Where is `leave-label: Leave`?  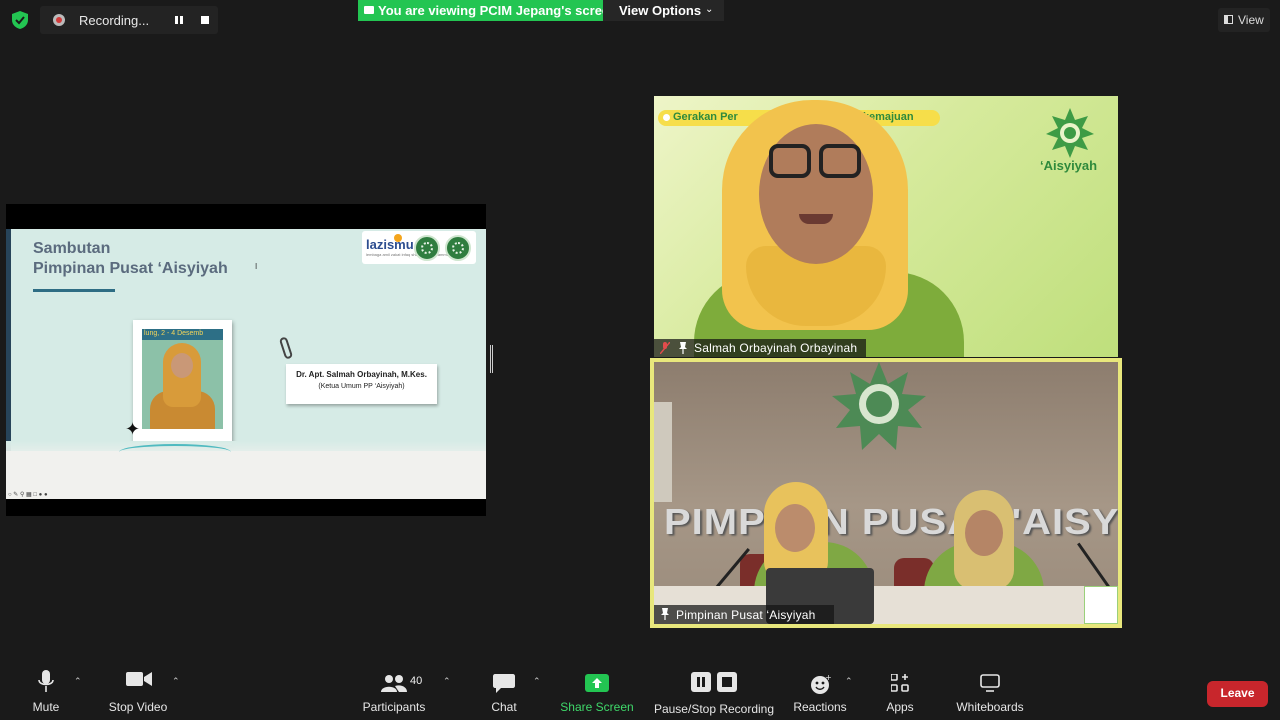
leave-label: Leave is located at coordinates (1237, 693).